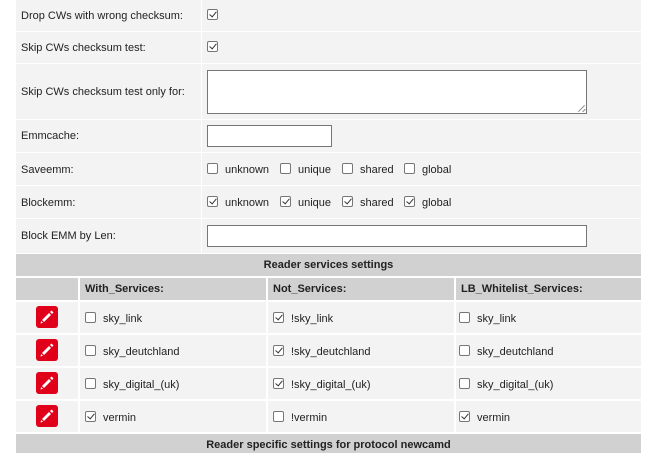 Image resolution: width=646 pixels, height=456 pixels. I want to click on lb-whitelist-label: sky_deutchland, so click(515, 352).